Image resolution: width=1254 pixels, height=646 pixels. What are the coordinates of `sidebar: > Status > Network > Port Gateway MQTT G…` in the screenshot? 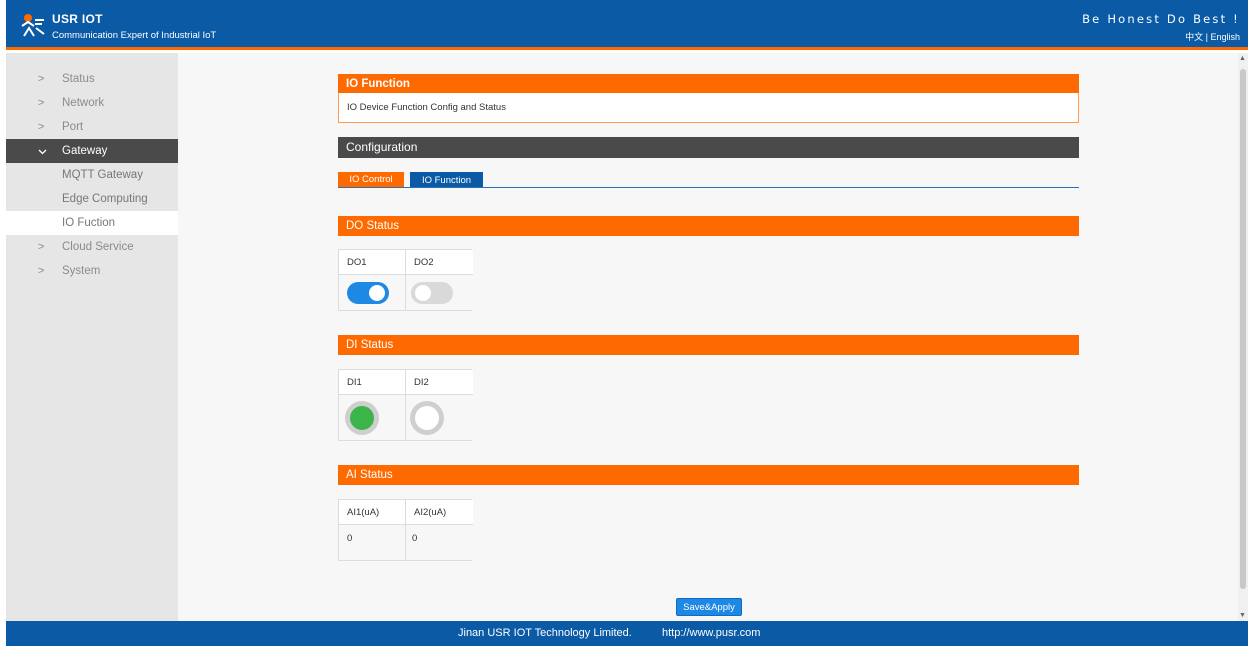 It's located at (92, 337).